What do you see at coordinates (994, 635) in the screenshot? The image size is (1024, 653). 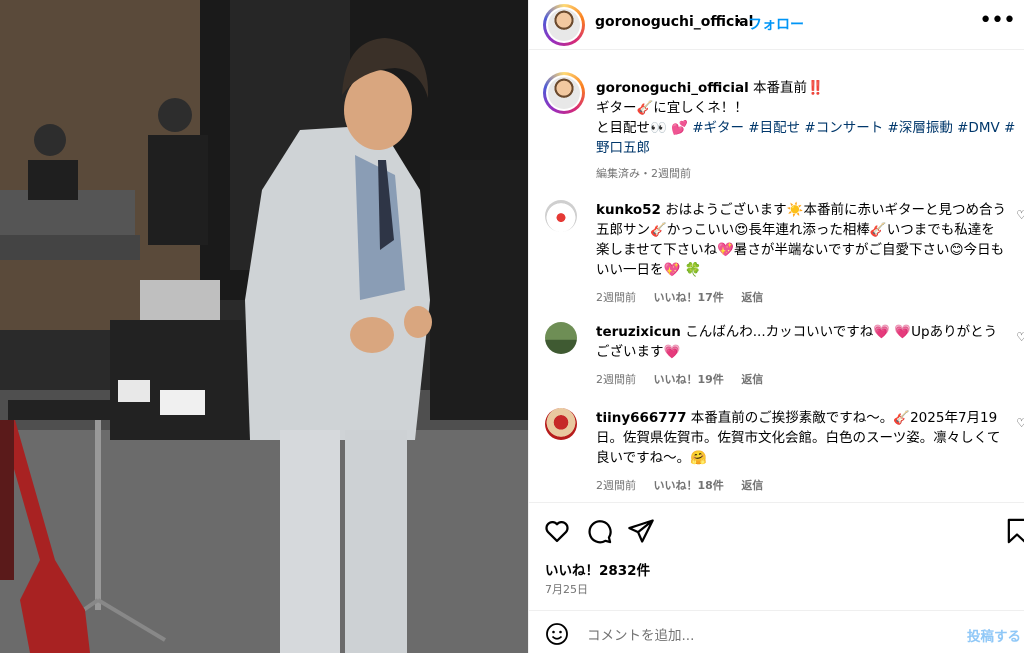 I see `post-comment-button: 投稿する` at bounding box center [994, 635].